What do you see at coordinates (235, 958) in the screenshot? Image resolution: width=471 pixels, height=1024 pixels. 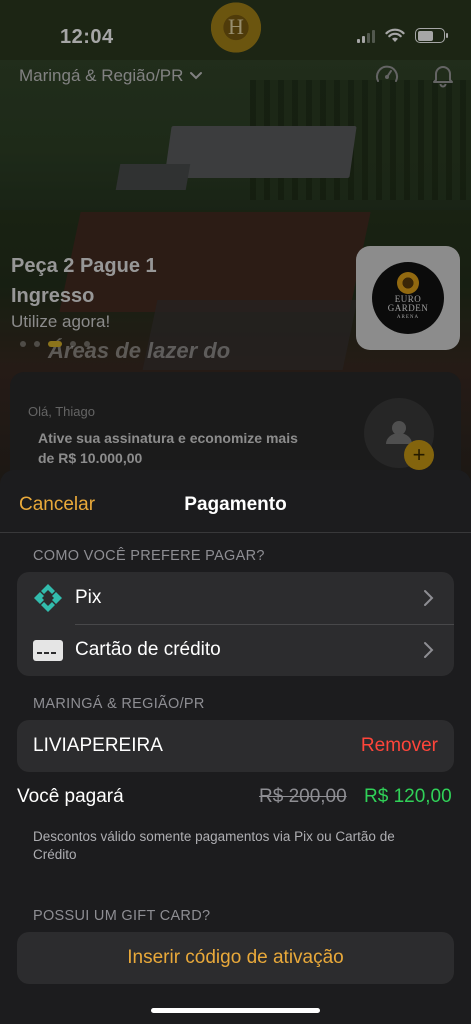 I see `insert-gift-code-button: Inserir código de ativação` at bounding box center [235, 958].